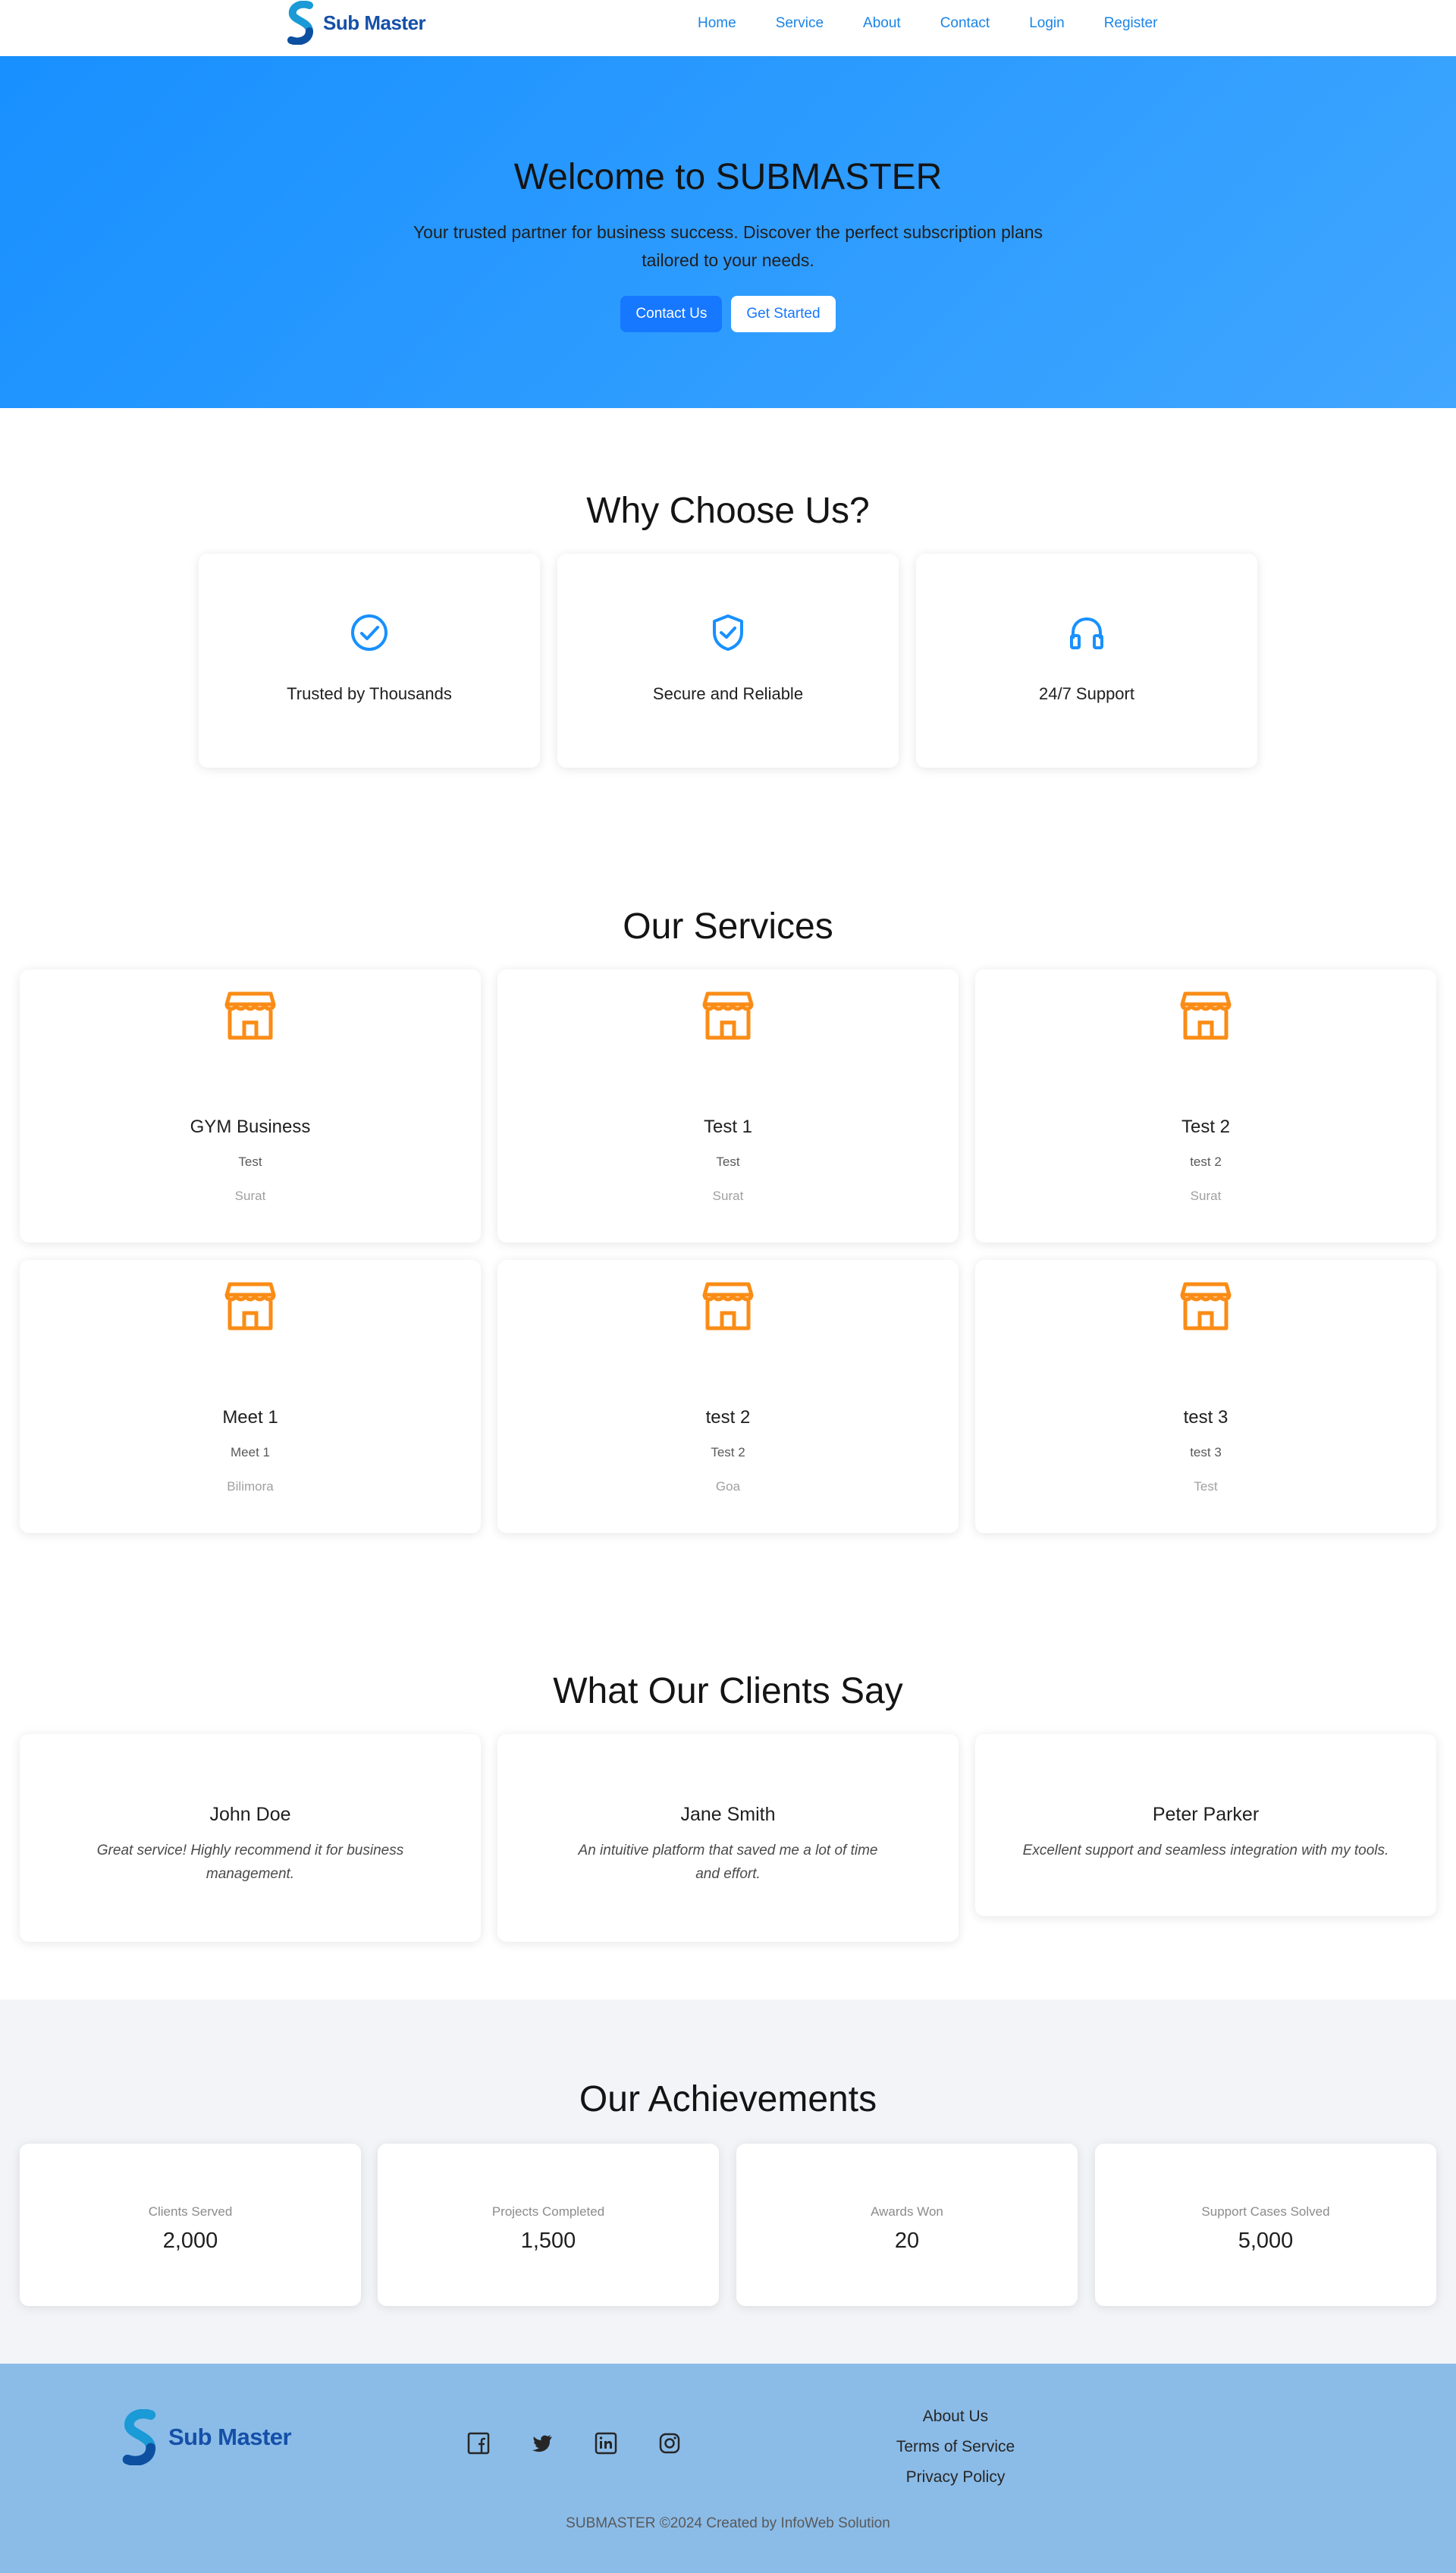 The height and width of the screenshot is (2573, 1456). Describe the element at coordinates (1266, 2241) in the screenshot. I see `achievement-value: 5,000` at that location.